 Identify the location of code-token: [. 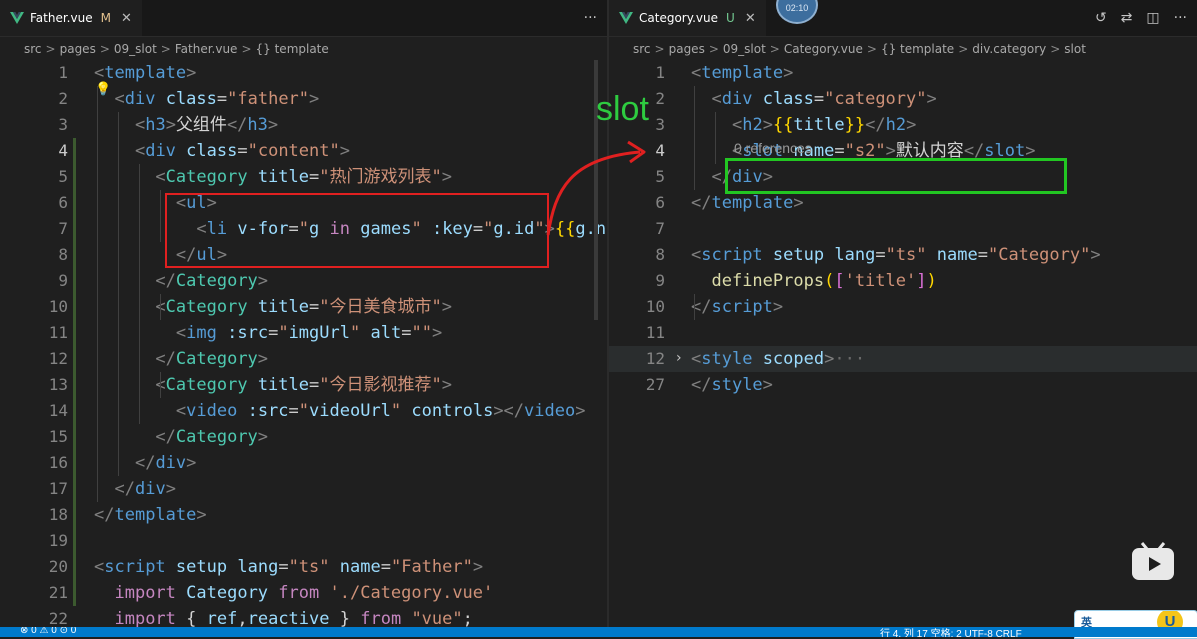
(839, 281).